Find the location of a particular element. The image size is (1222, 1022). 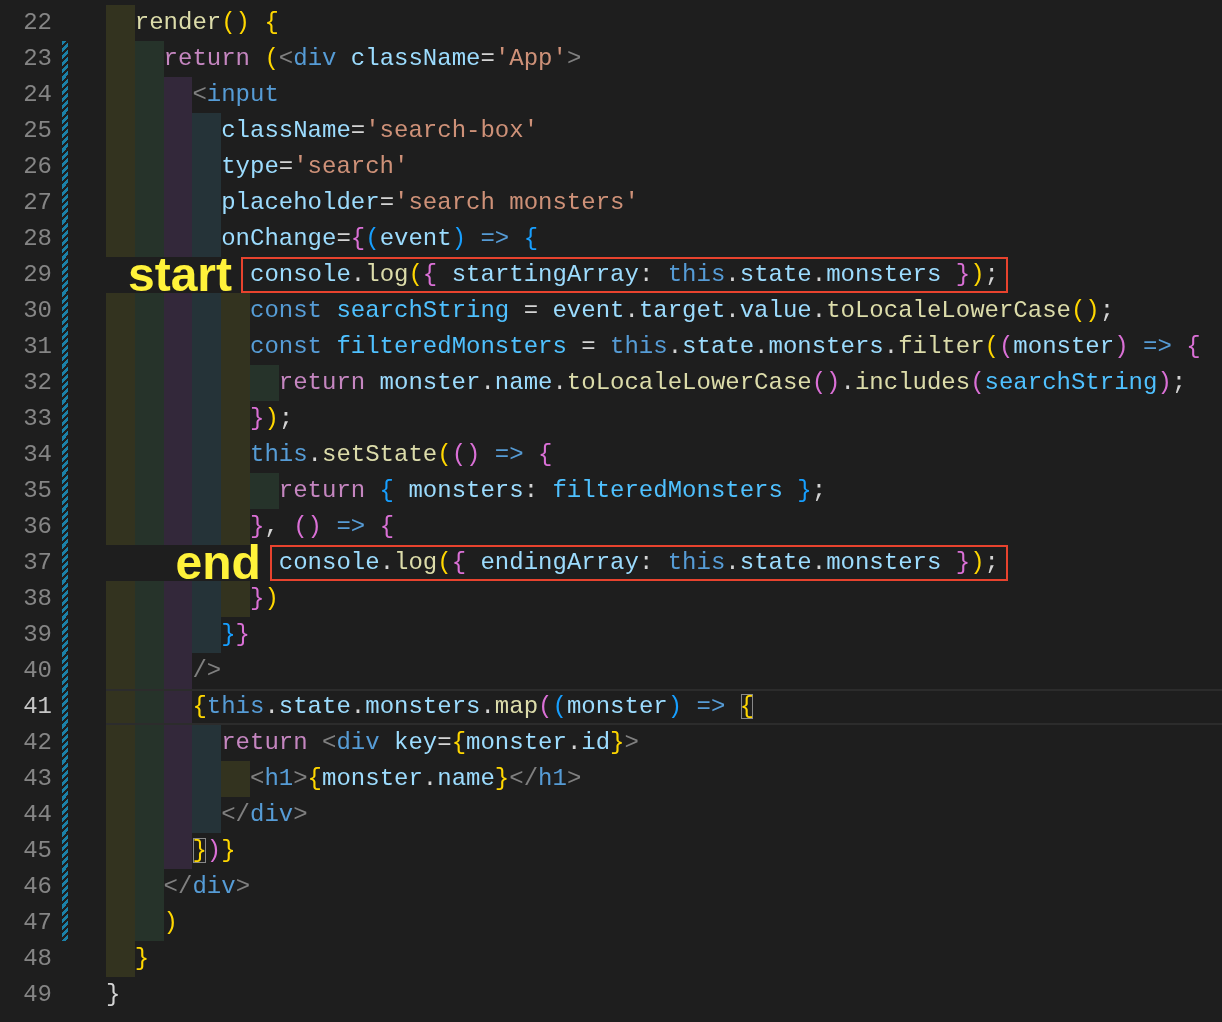

line-number: 25 is located at coordinates (37, 131).